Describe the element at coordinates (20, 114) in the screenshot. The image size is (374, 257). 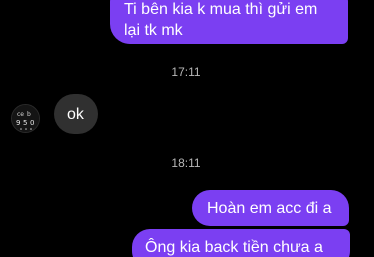
I see `svg-text: ce` at that location.